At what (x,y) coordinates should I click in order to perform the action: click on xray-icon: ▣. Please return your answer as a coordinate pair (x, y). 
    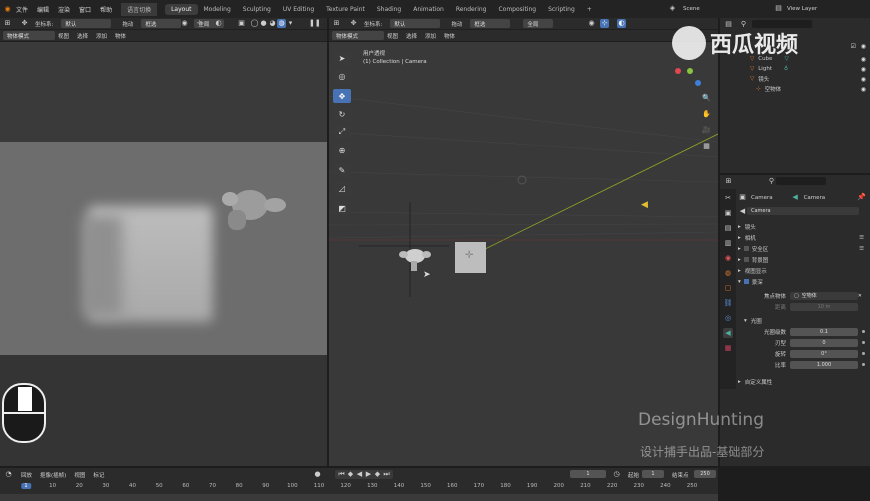
    Looking at the image, I should click on (241, 23).